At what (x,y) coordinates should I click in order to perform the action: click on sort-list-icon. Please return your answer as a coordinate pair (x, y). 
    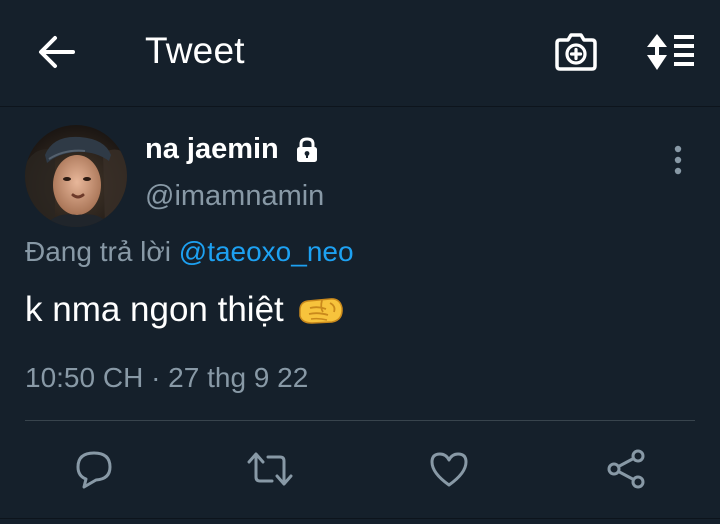
    Looking at the image, I should click on (670, 52).